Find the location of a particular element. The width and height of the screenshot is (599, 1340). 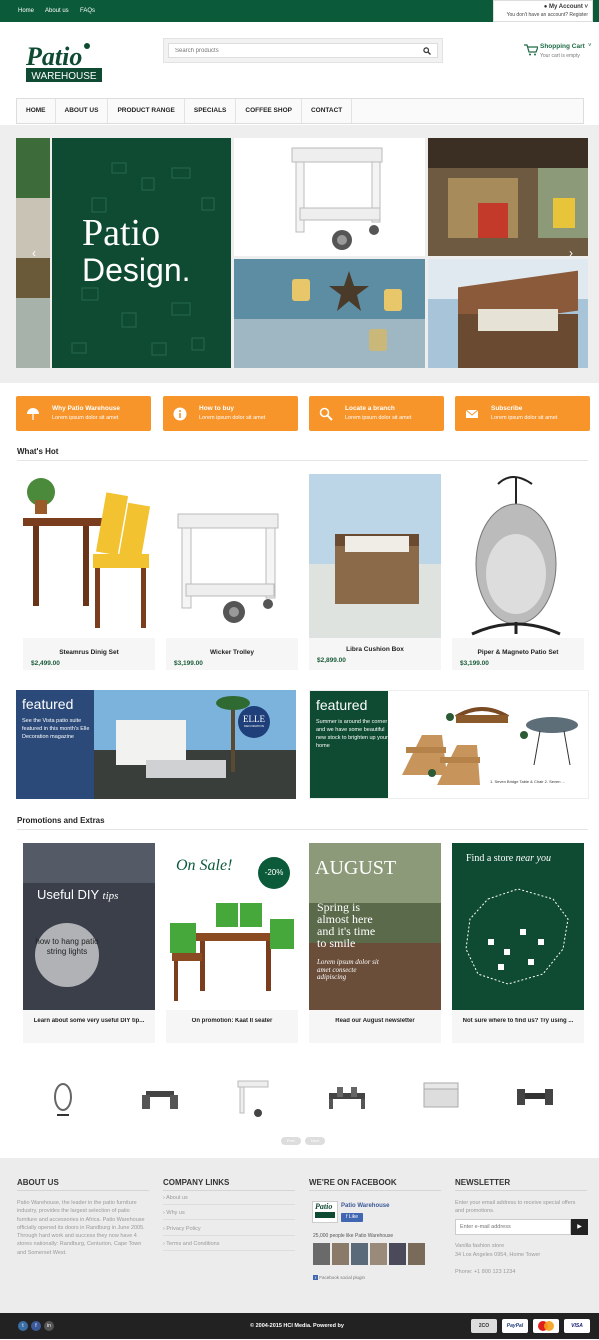

promo-circle-text: how to hang patio string lights is located at coordinates (67, 955).